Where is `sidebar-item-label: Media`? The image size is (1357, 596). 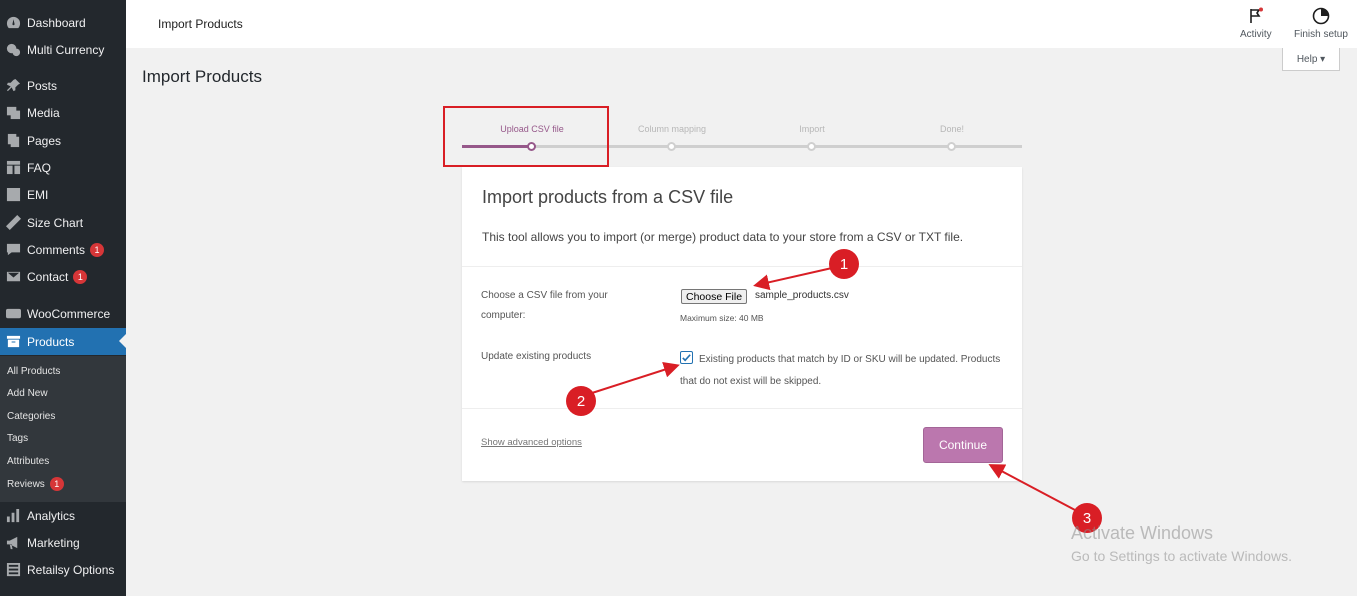 sidebar-item-label: Media is located at coordinates (43, 112).